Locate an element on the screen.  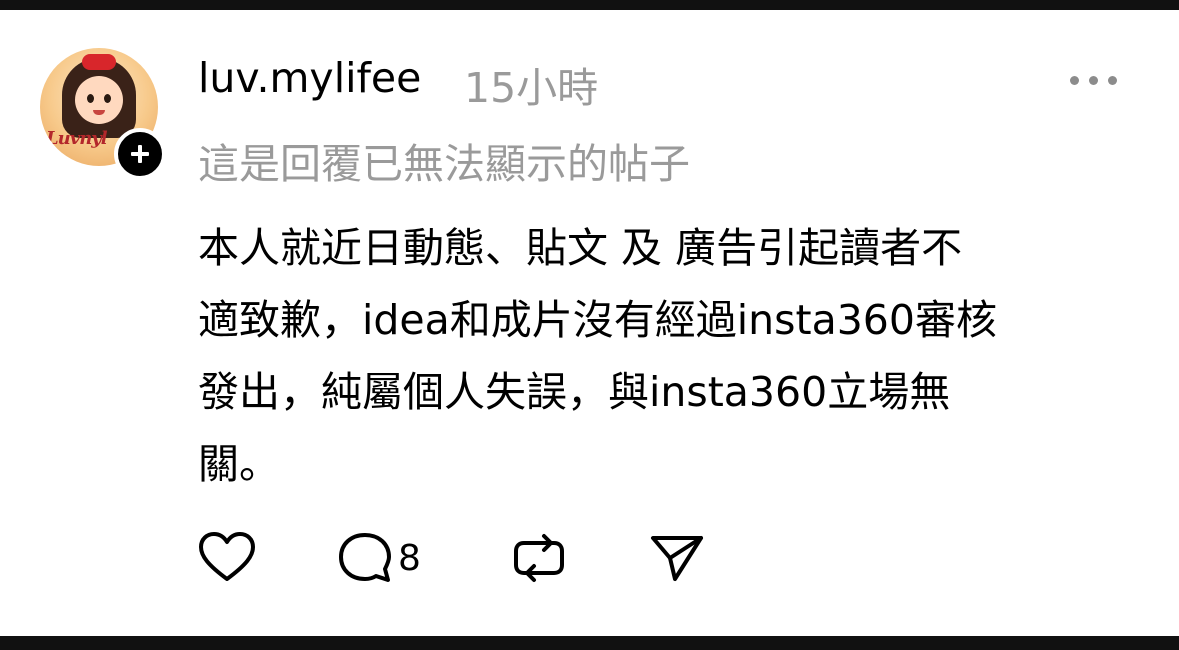
more-horizontal-icon is located at coordinates (1074, 80).